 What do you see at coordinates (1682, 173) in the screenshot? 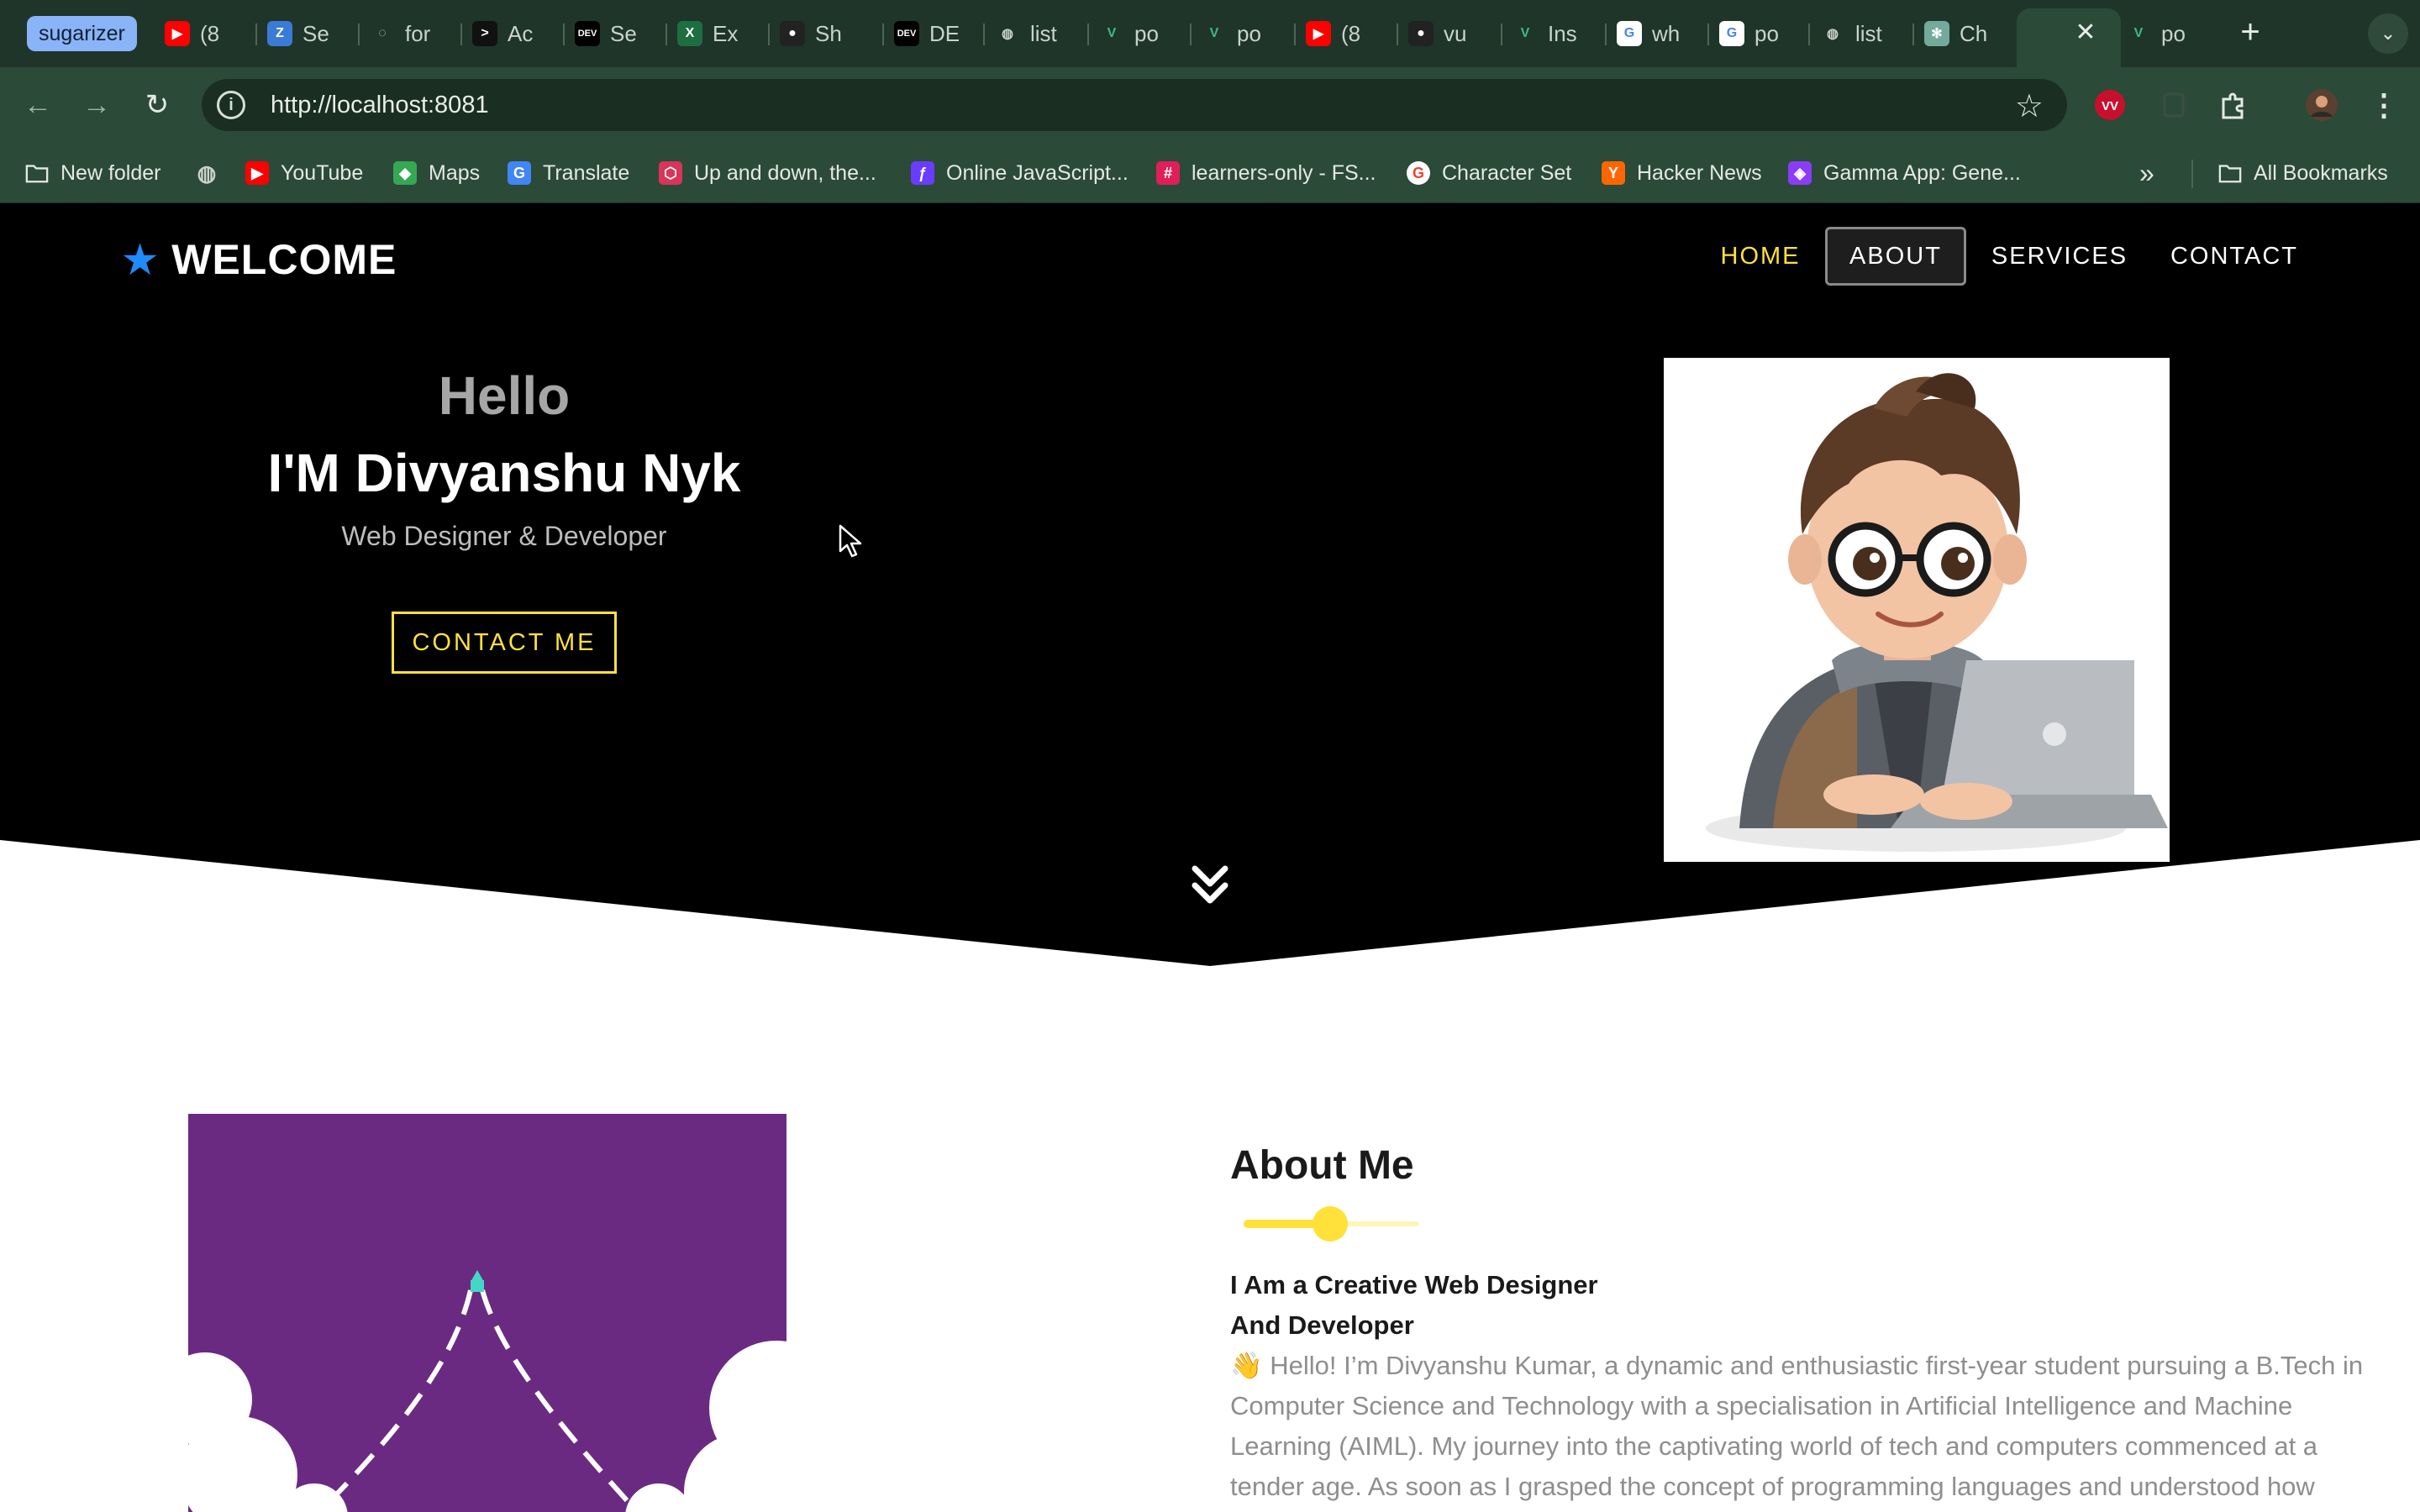
I see `bookmark-item: Y Hacker News` at bounding box center [1682, 173].